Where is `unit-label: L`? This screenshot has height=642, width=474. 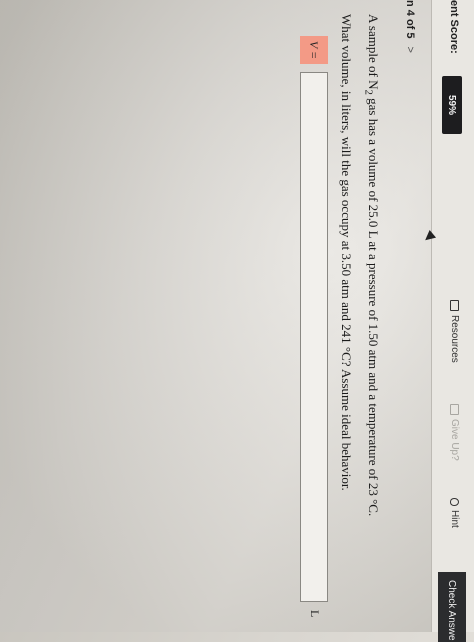
unit-label: L is located at coordinates (315, 614).